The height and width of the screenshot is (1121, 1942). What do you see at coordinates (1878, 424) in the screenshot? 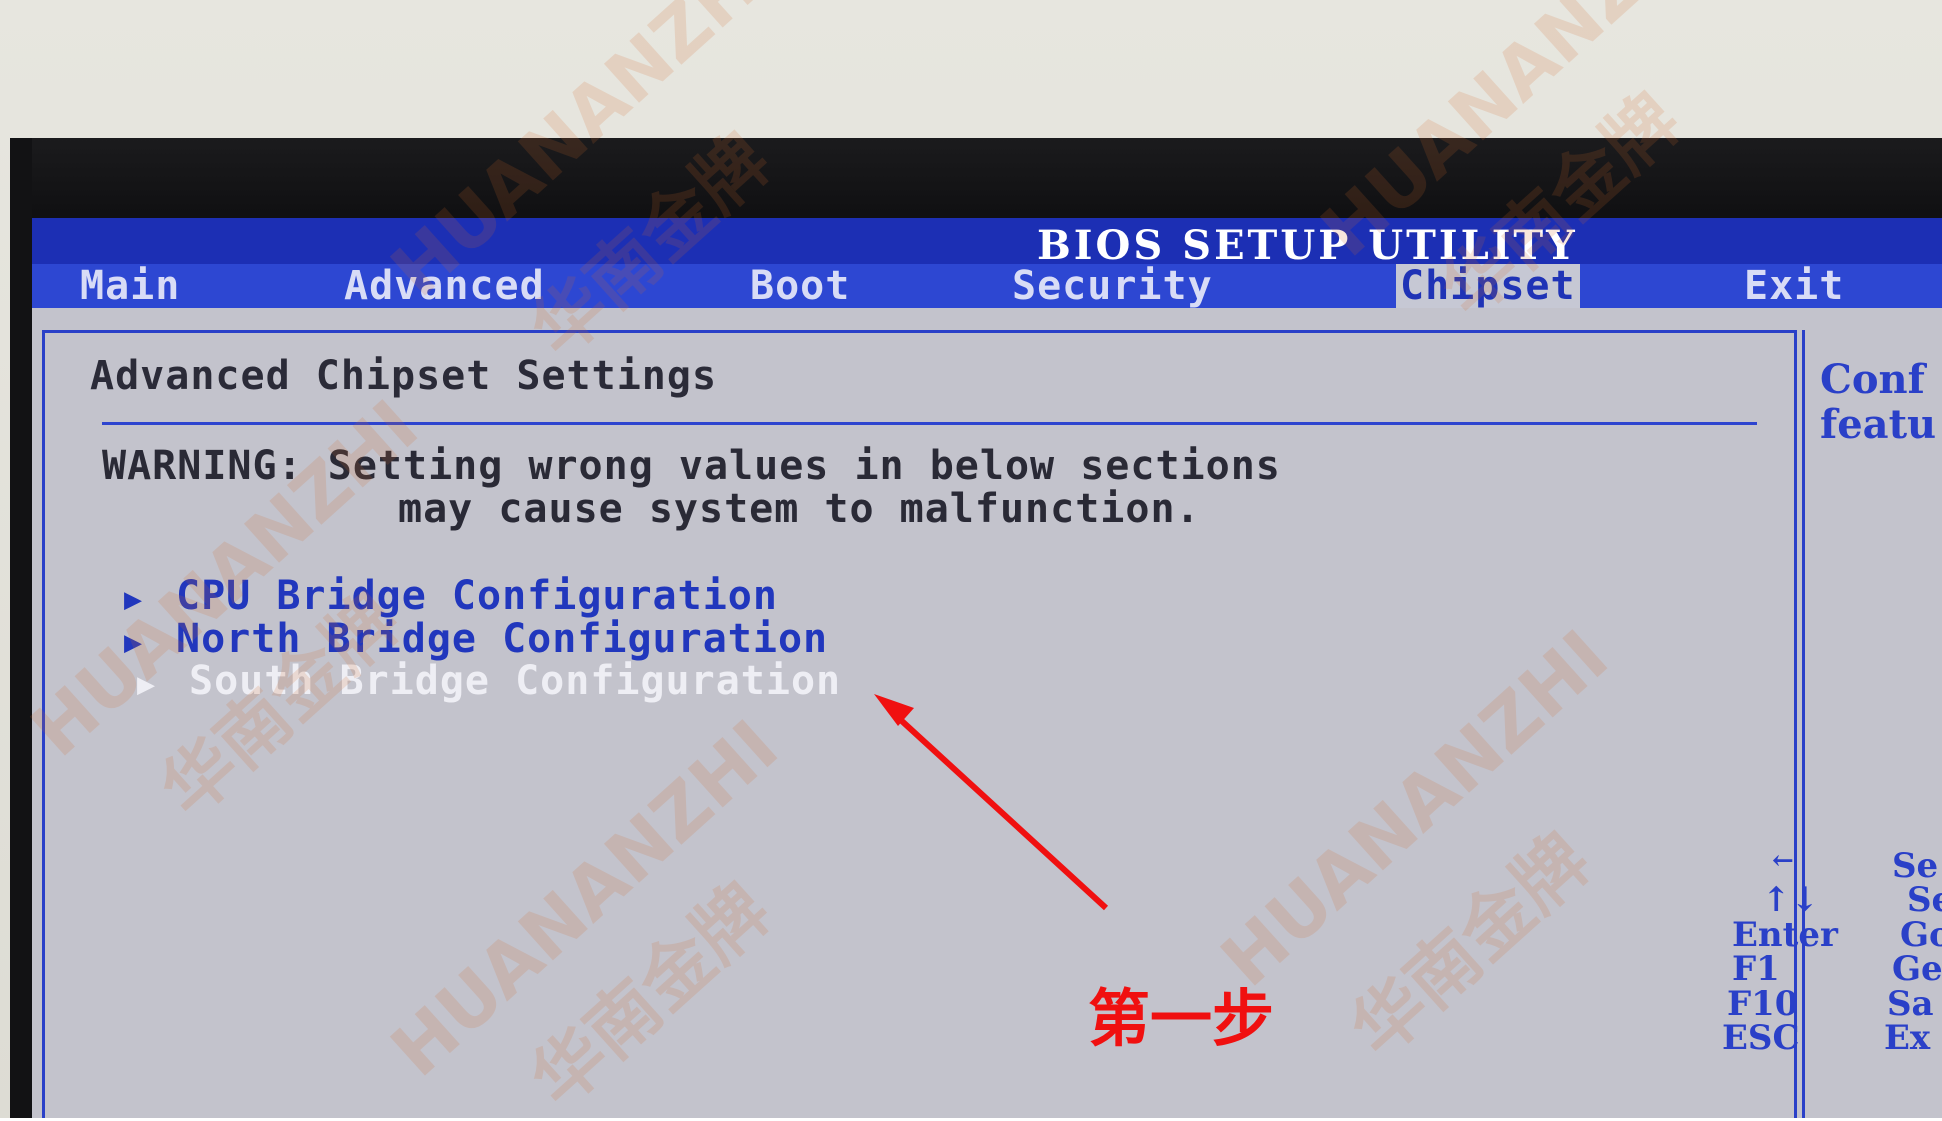
I see `help-text-line2: featu` at bounding box center [1878, 424].